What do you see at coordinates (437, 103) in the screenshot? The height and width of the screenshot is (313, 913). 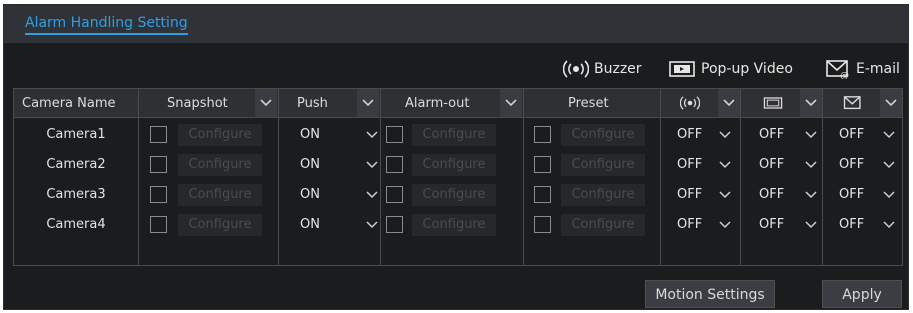 I see `header-alarm-out-label: Alarm-out` at bounding box center [437, 103].